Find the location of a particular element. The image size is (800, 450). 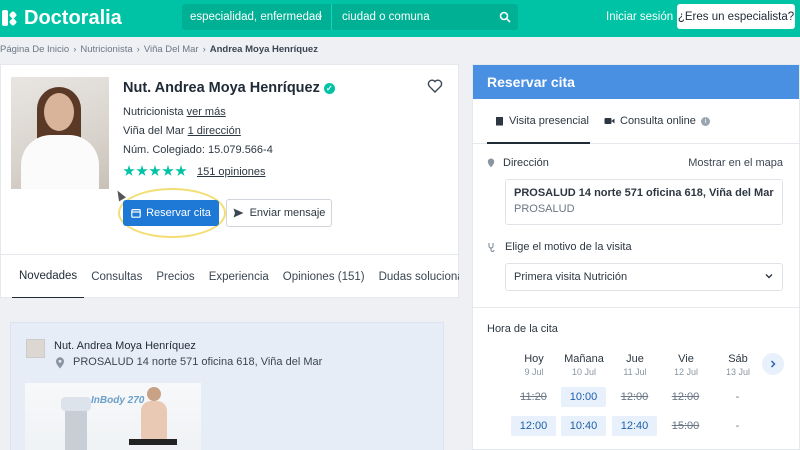

chevron-down-icon: ⌄ is located at coordinates (319, 15).